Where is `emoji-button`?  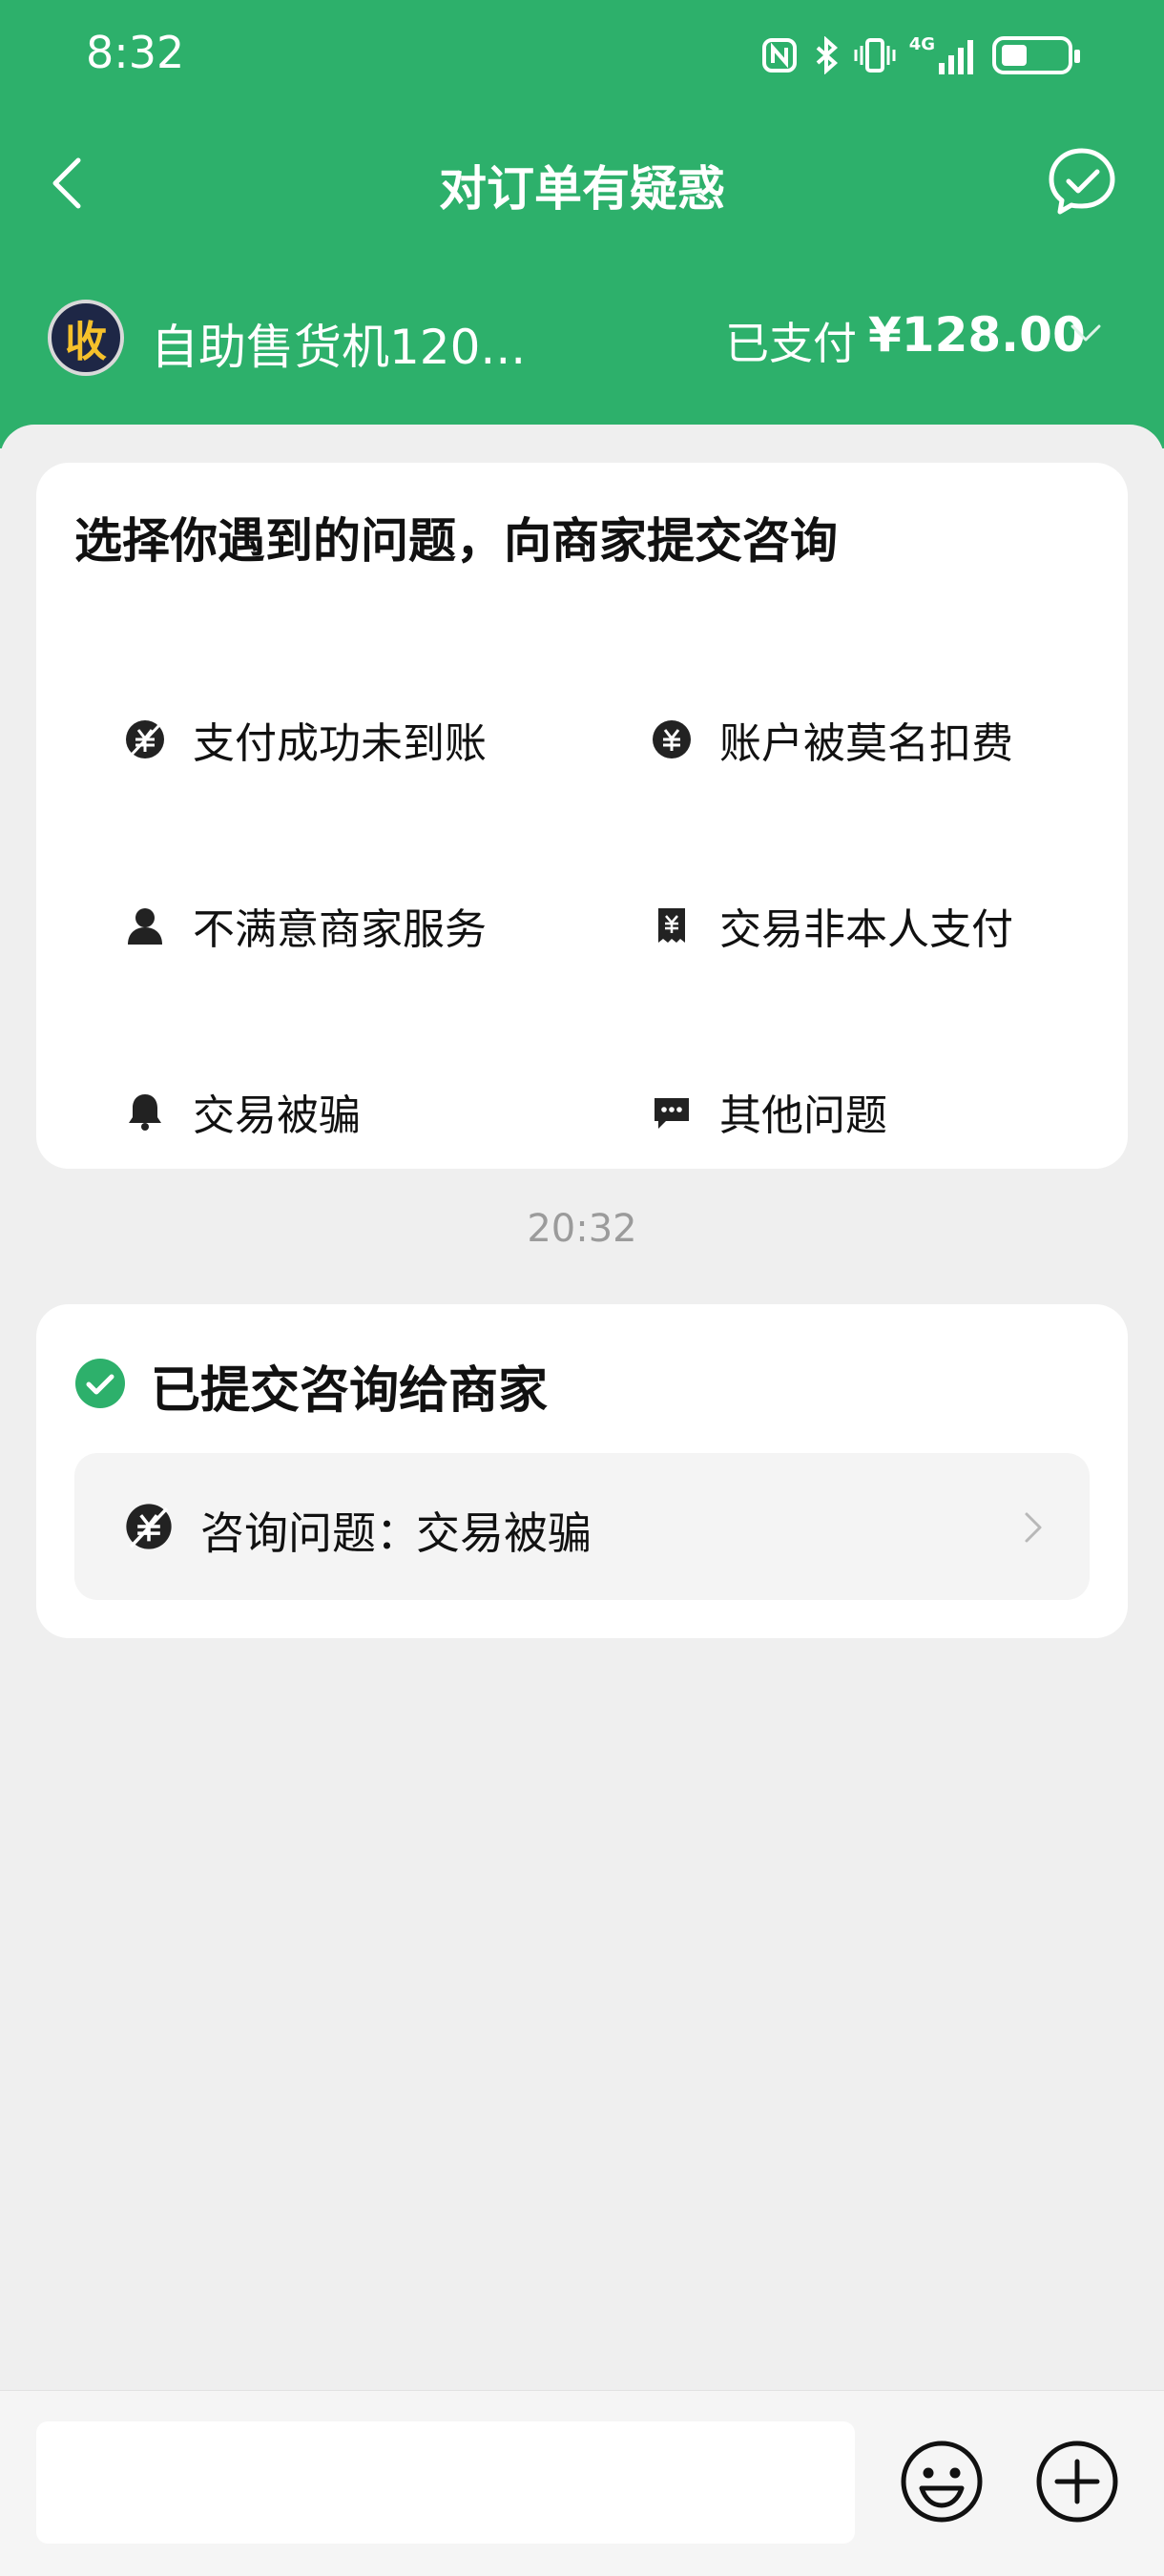
emoji-button is located at coordinates (942, 2481).